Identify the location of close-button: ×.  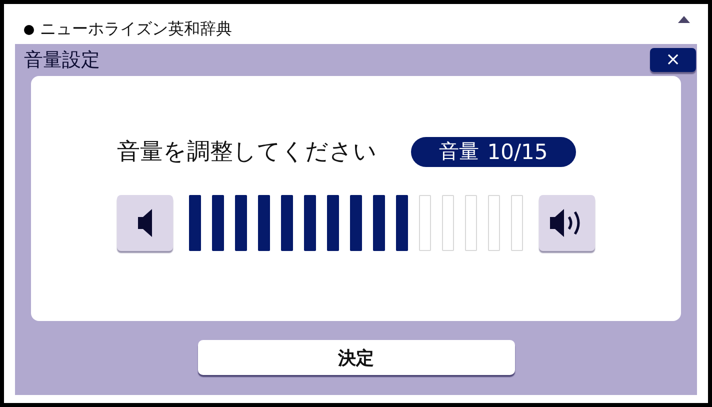
(673, 60).